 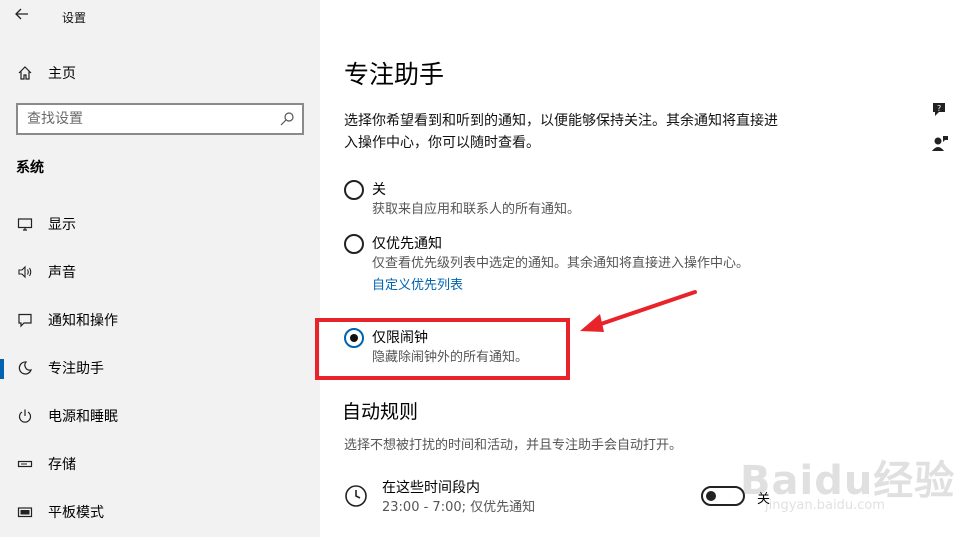 What do you see at coordinates (638, 311) in the screenshot?
I see `annotation-arrow-icon` at bounding box center [638, 311].